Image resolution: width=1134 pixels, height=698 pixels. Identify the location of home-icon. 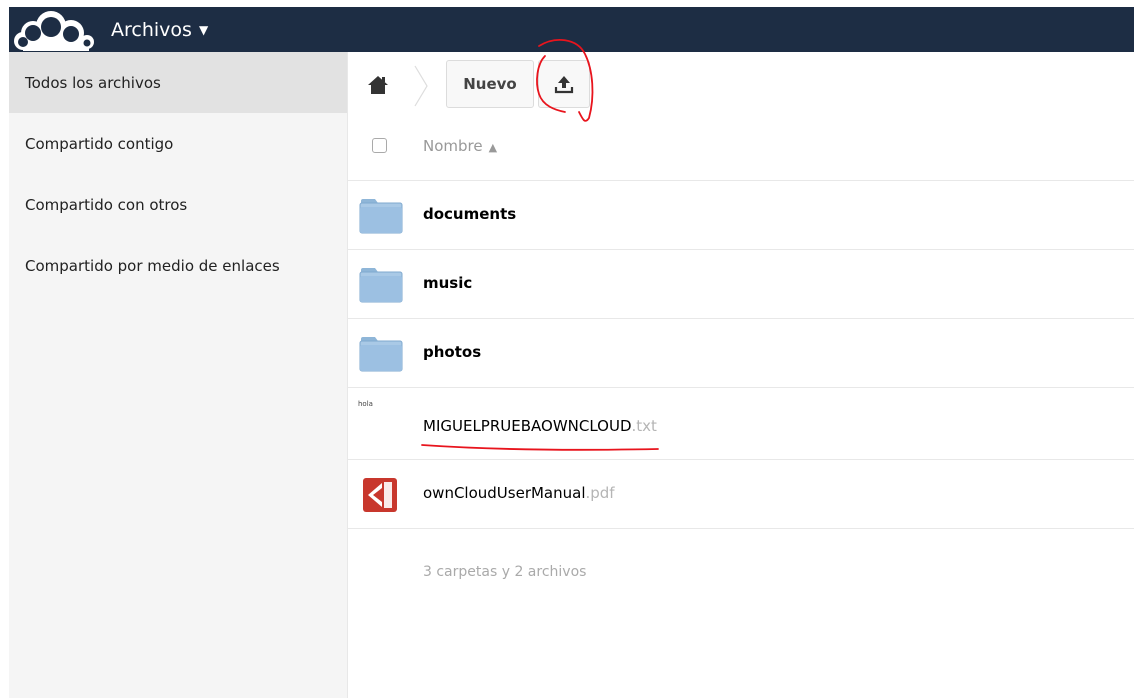
(378, 85).